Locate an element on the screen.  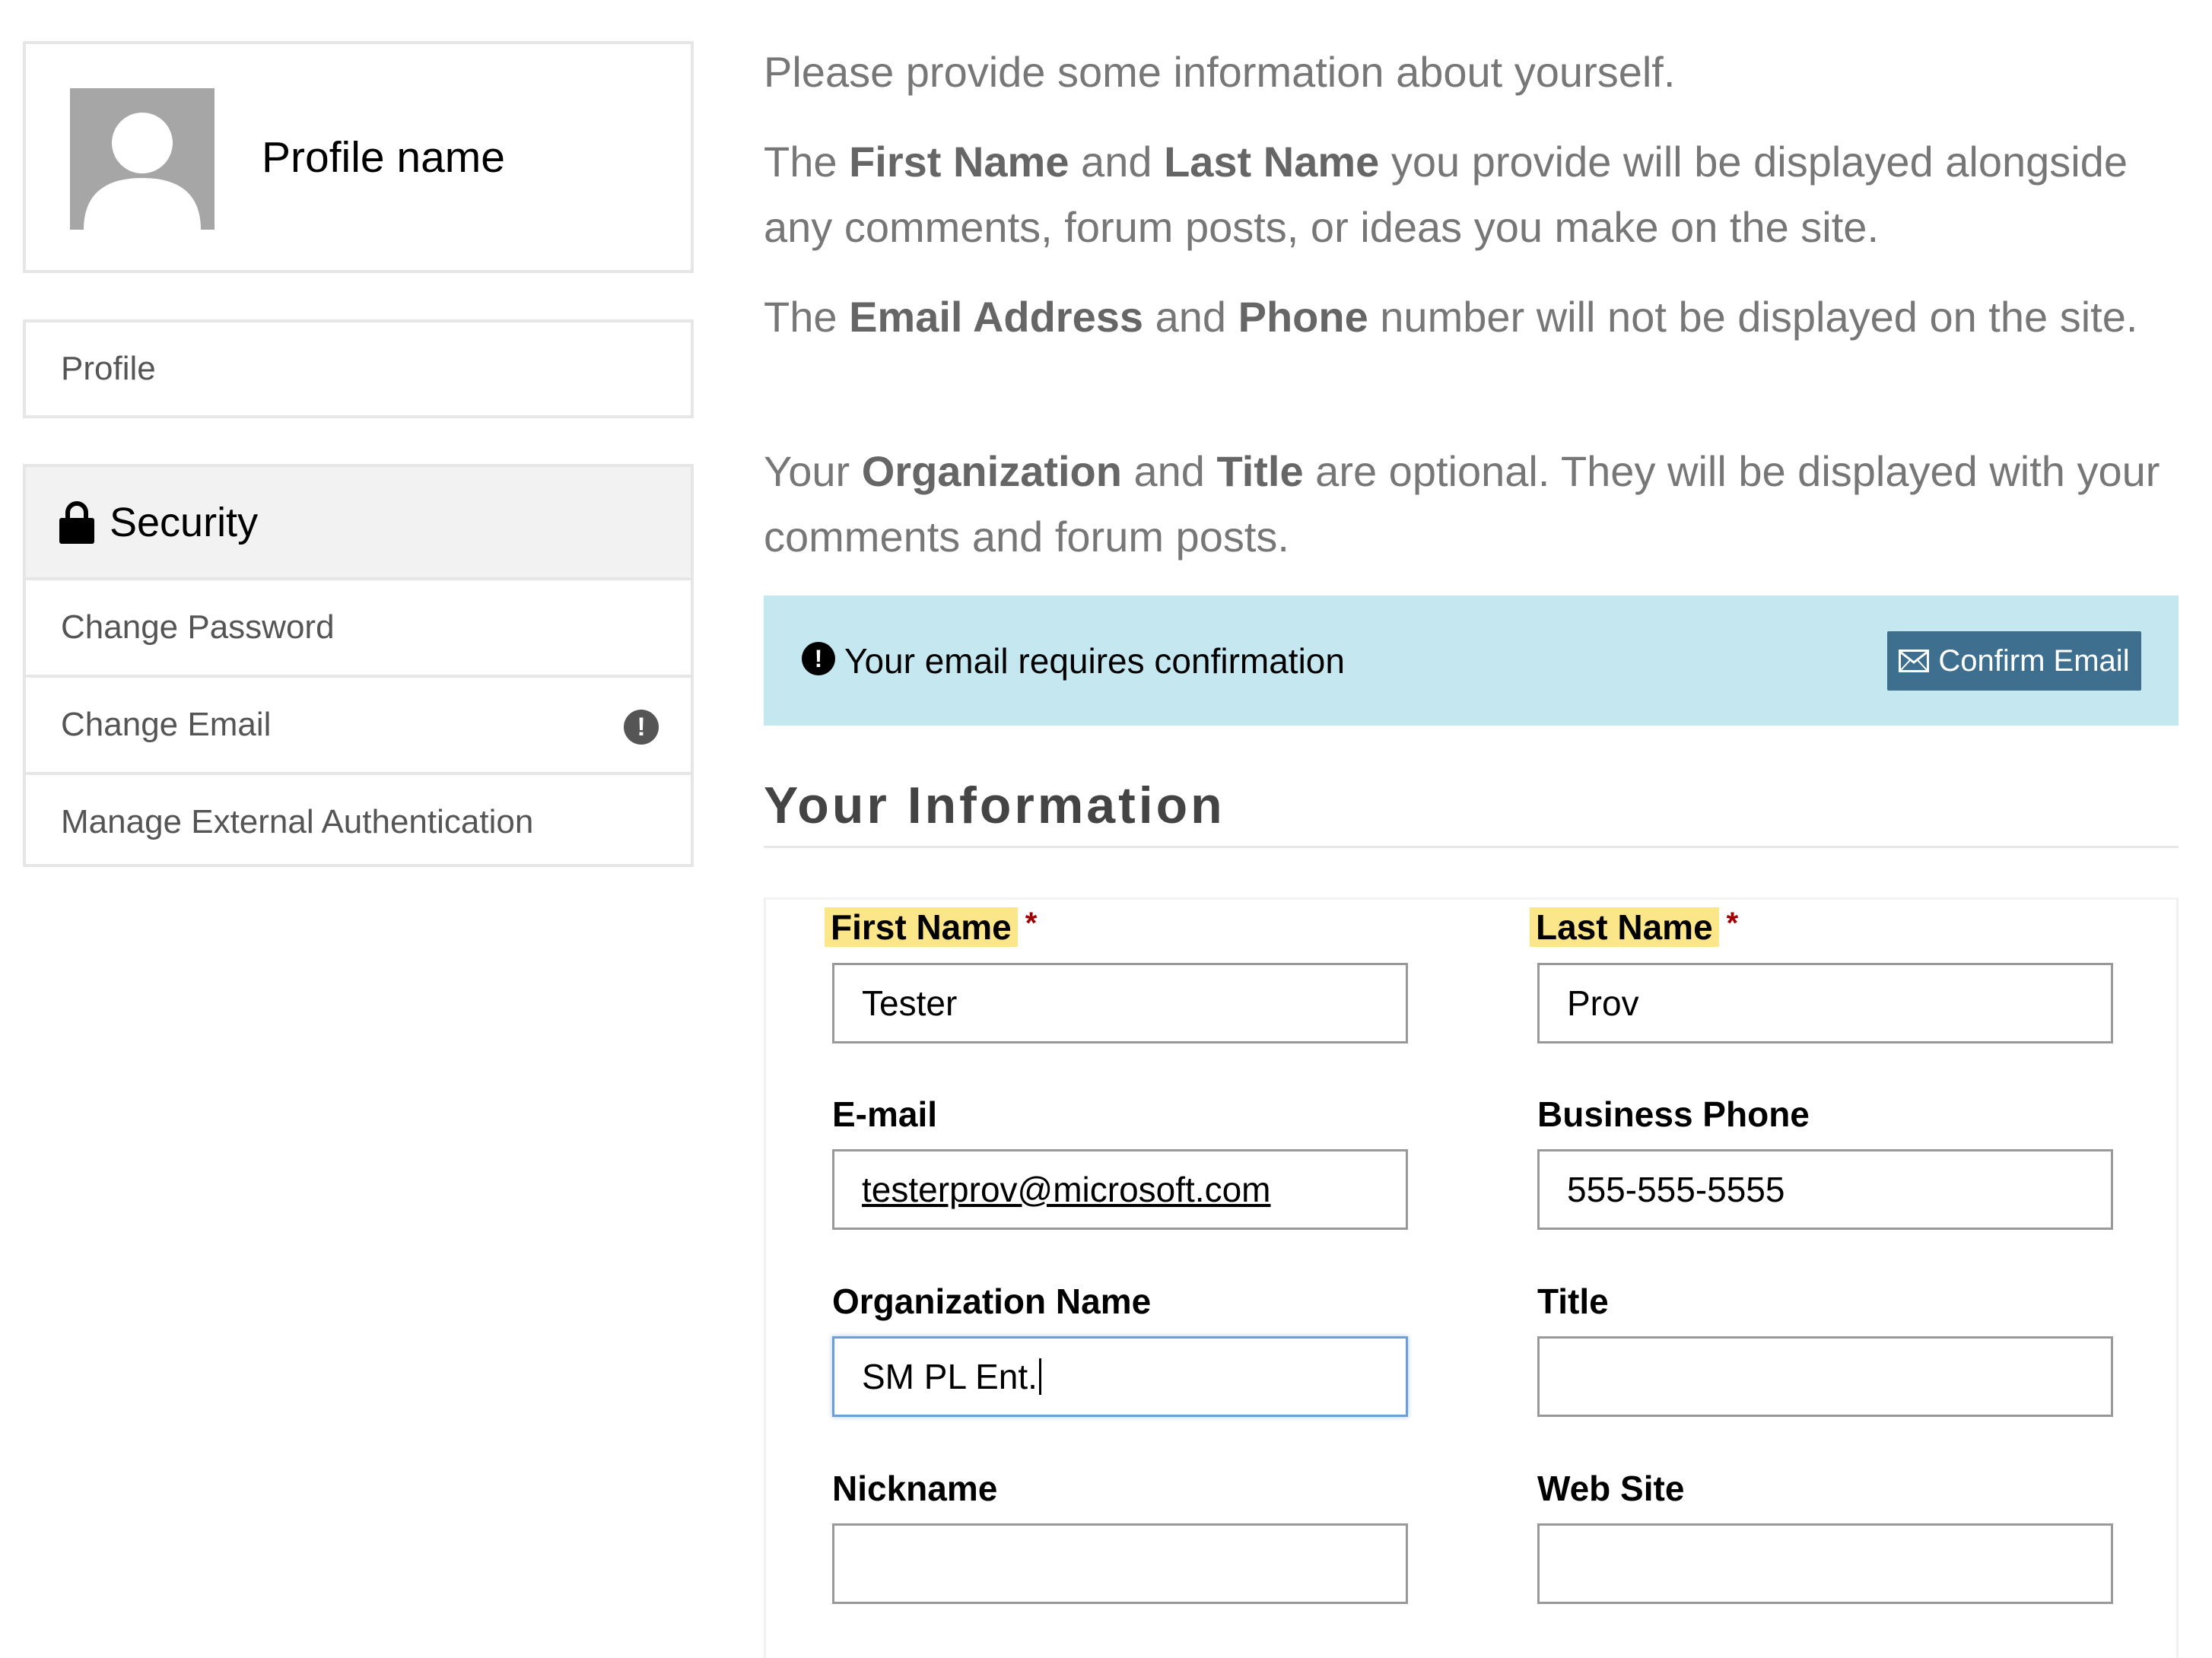
envelope-icon is located at coordinates (1915, 661).